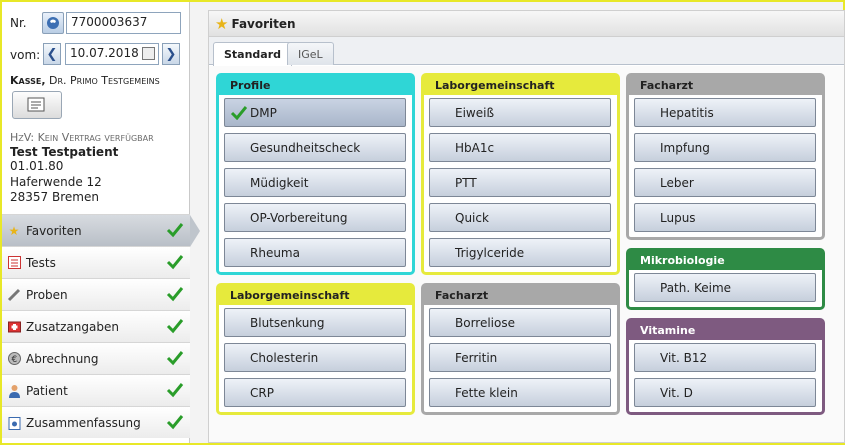 Image resolution: width=845 pixels, height=445 pixels. Describe the element at coordinates (725, 85) in the screenshot. I see `group-title: Facharzt` at that location.